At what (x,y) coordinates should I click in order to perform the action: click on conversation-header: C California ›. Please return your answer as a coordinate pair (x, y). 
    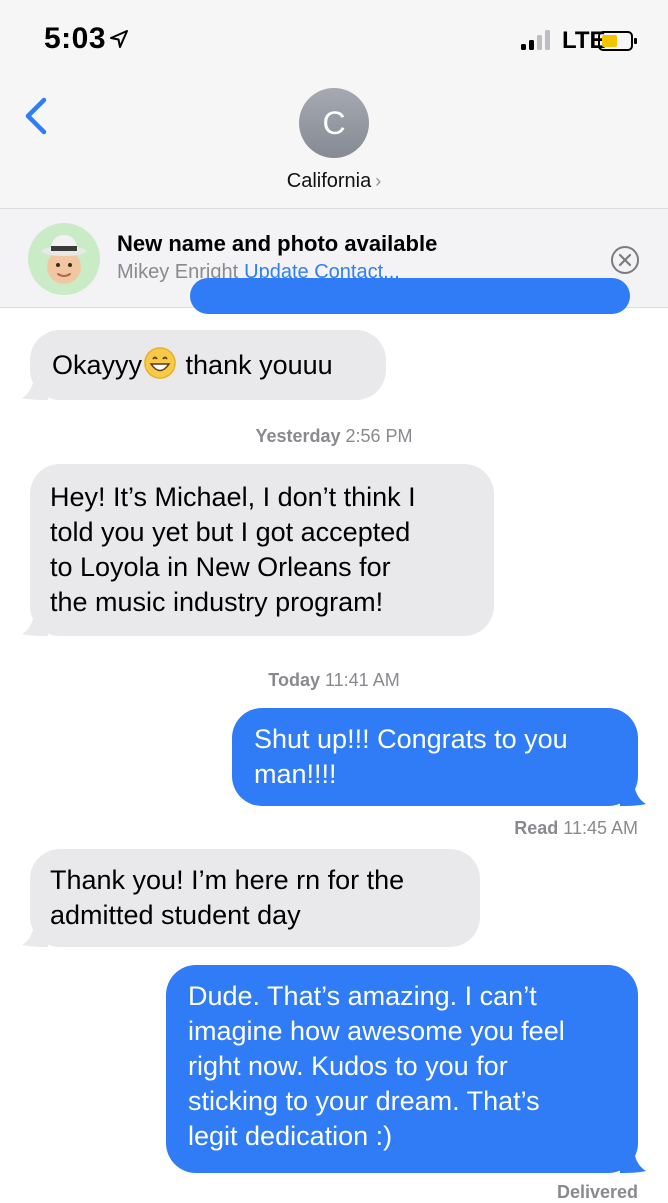
    Looking at the image, I should click on (334, 144).